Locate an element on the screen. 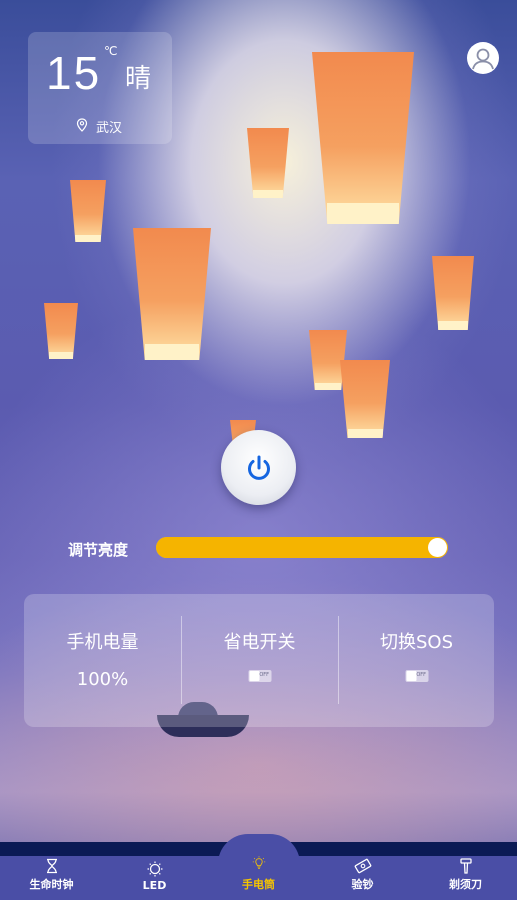 Image resolution: width=517 pixels, height=900 pixels. power-icon is located at coordinates (258, 467).